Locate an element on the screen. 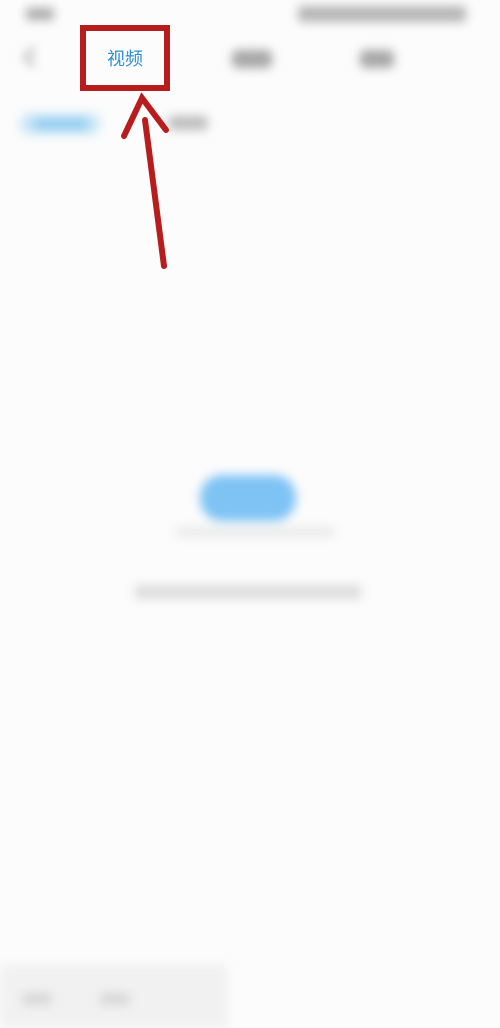  status-bar-time is located at coordinates (40, 14).